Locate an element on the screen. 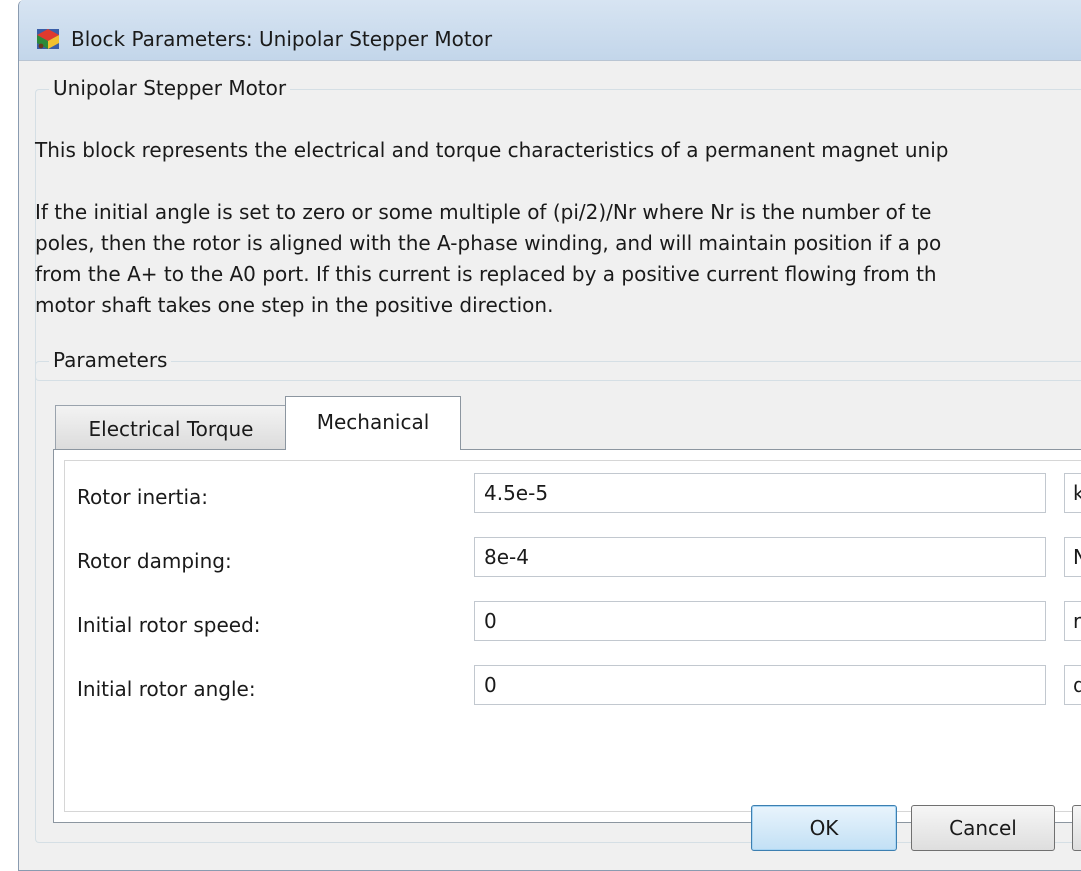  rotor-damping-unit: N is located at coordinates (1077, 557).